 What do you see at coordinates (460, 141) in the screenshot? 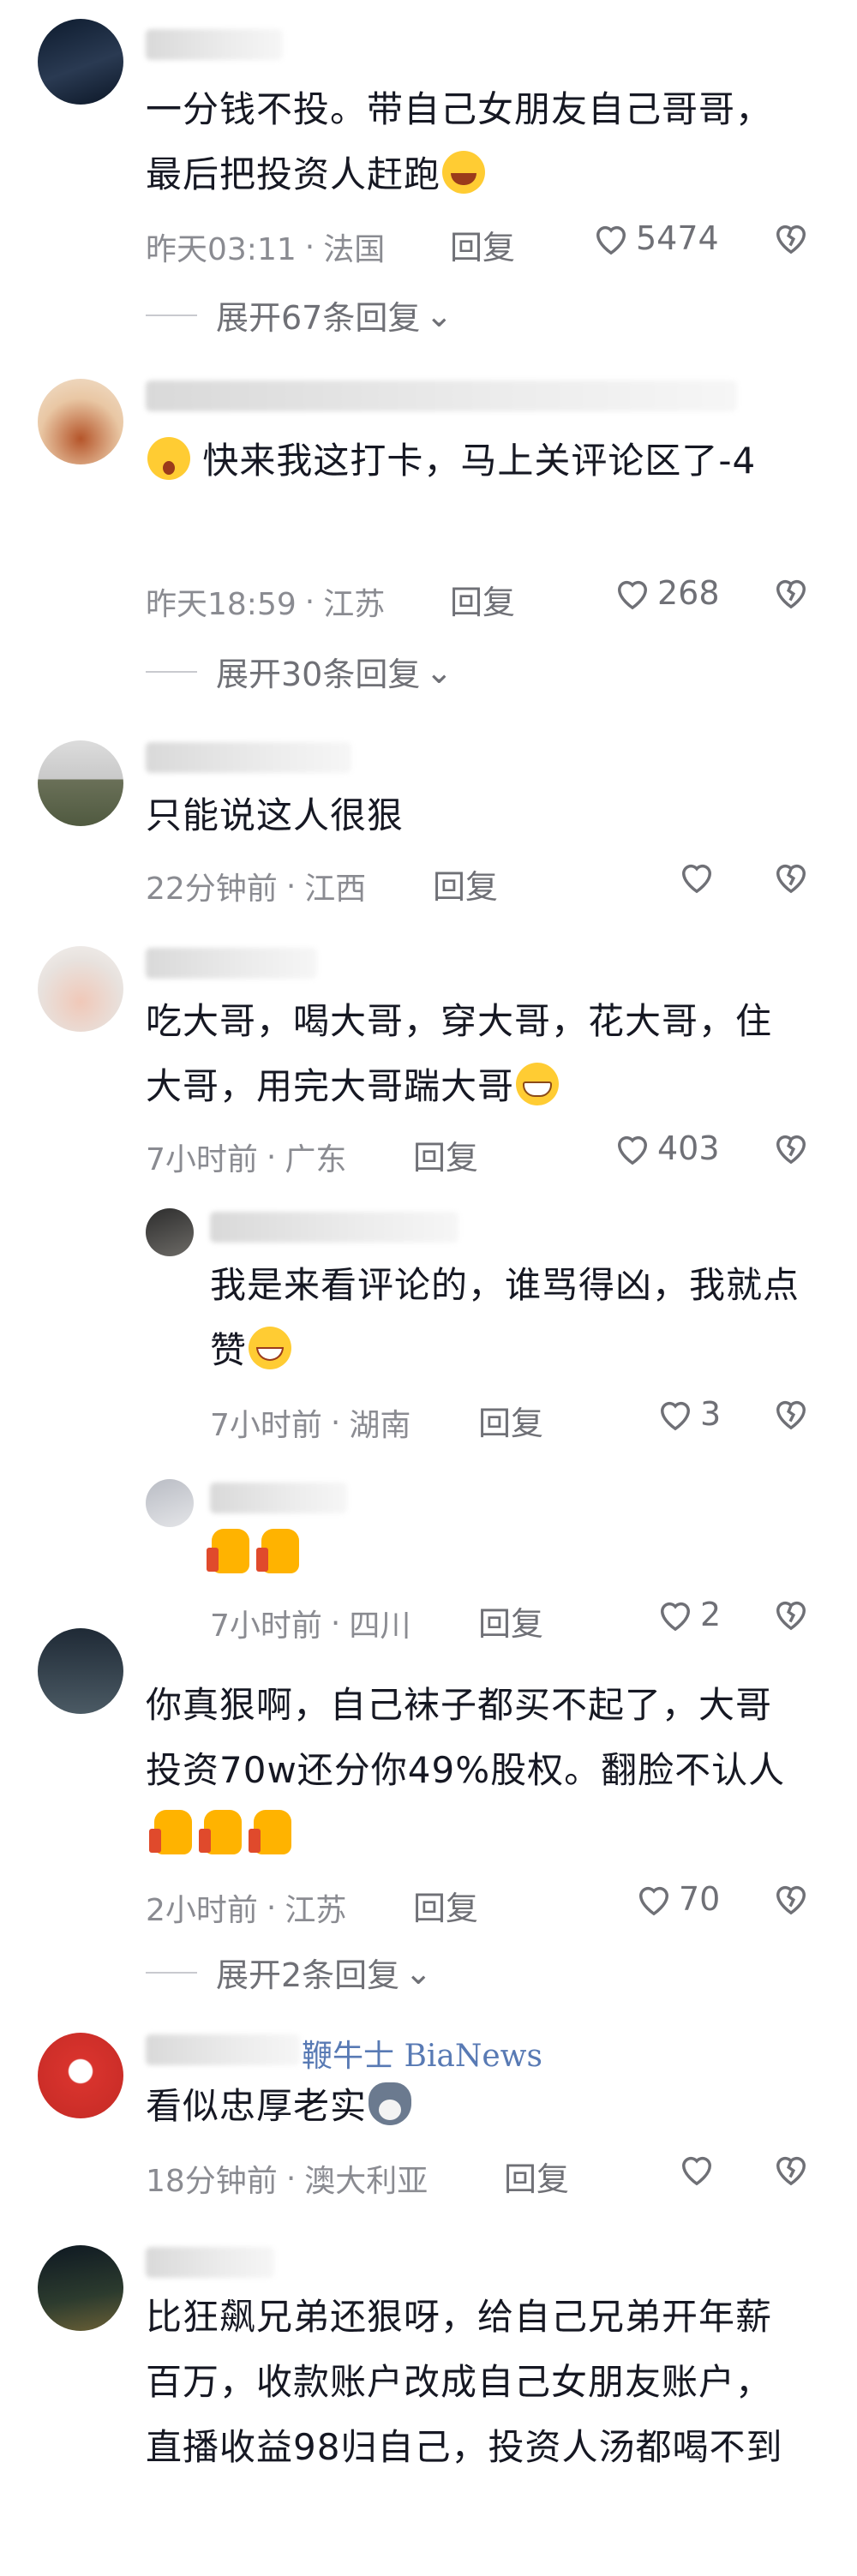
I see `comment-text: 一分钱不投。带自己女朋友自己哥哥，最后把投资人赶跑` at bounding box center [460, 141].